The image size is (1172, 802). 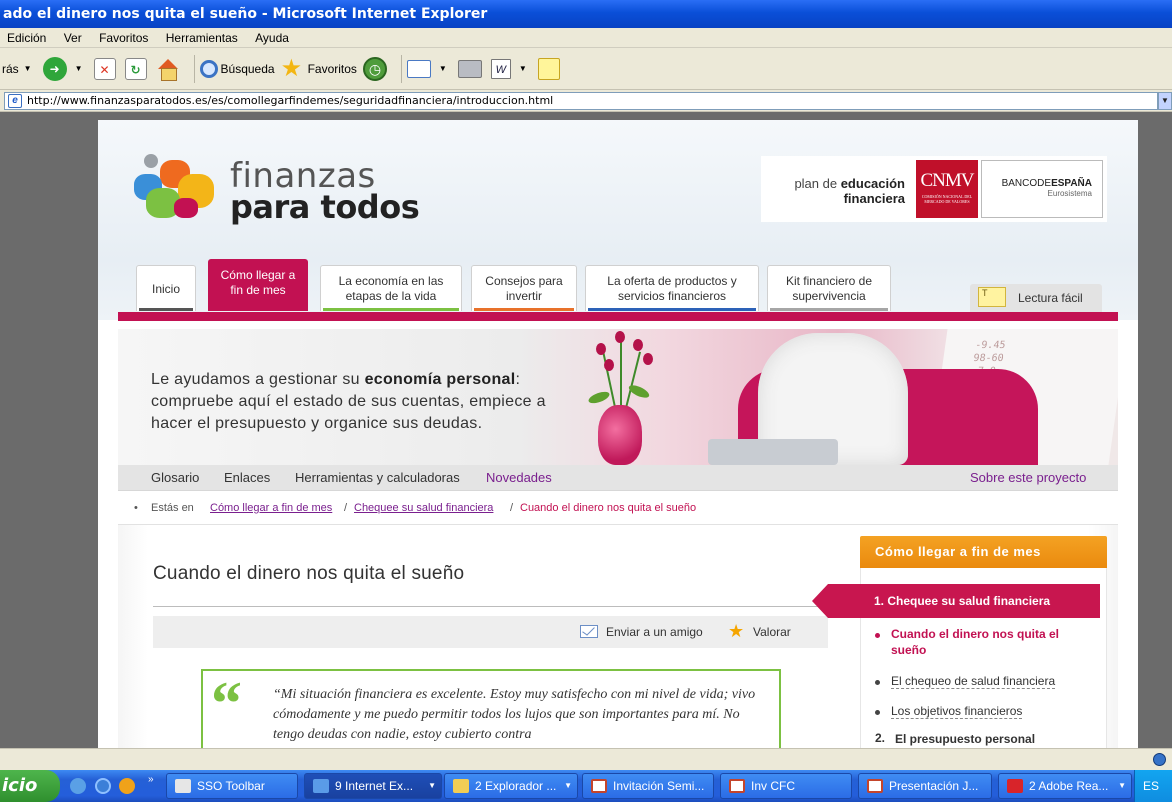 What do you see at coordinates (166, 288) in the screenshot?
I see `tab-inicio: Inicio` at bounding box center [166, 288].